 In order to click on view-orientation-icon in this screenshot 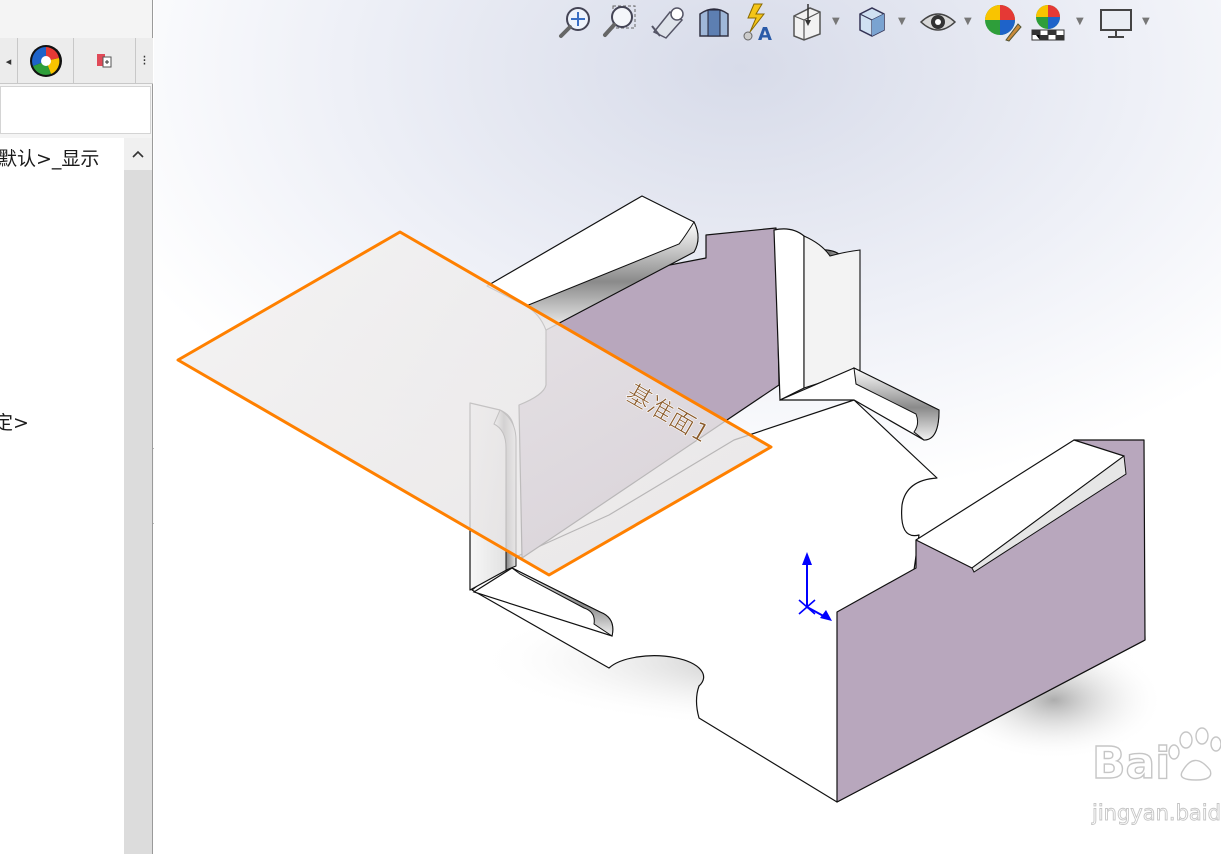, I will do `click(807, 22)`.